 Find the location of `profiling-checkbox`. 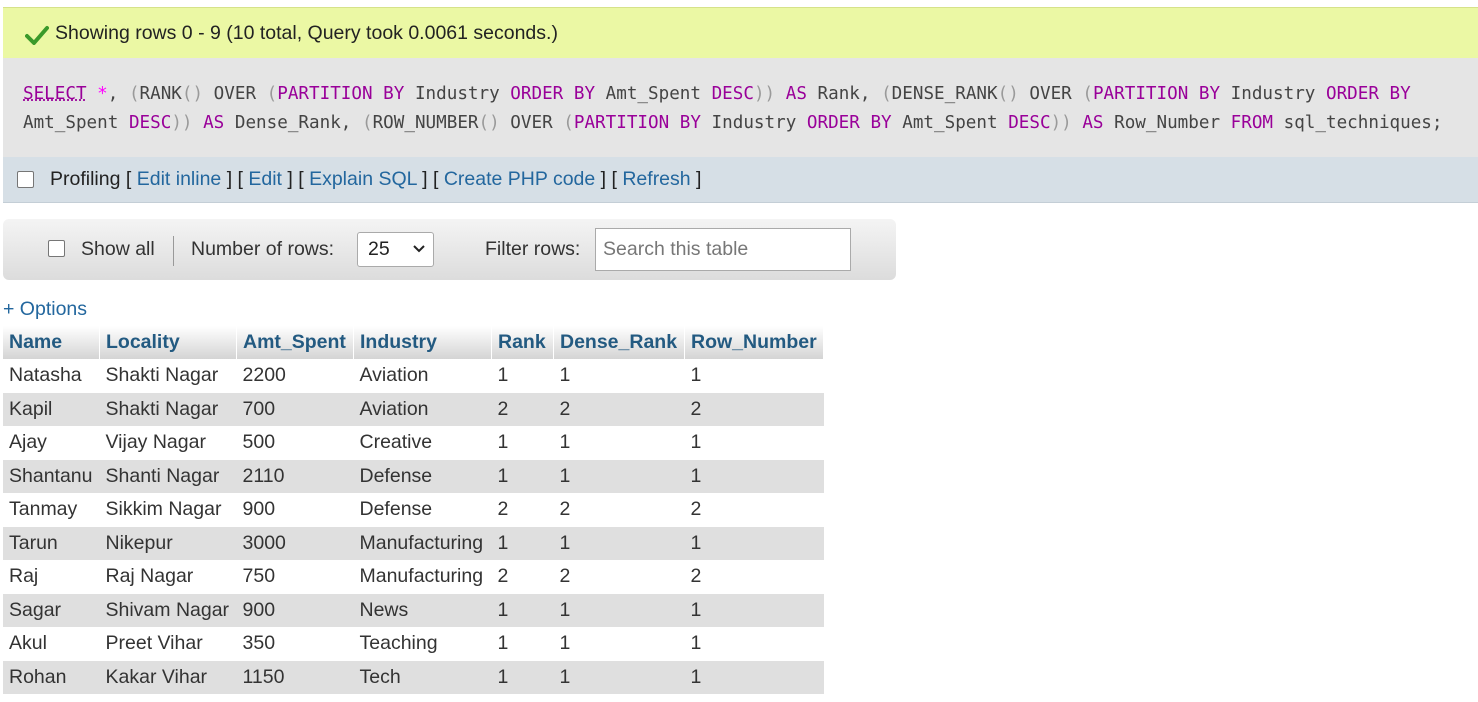

profiling-checkbox is located at coordinates (25, 179).